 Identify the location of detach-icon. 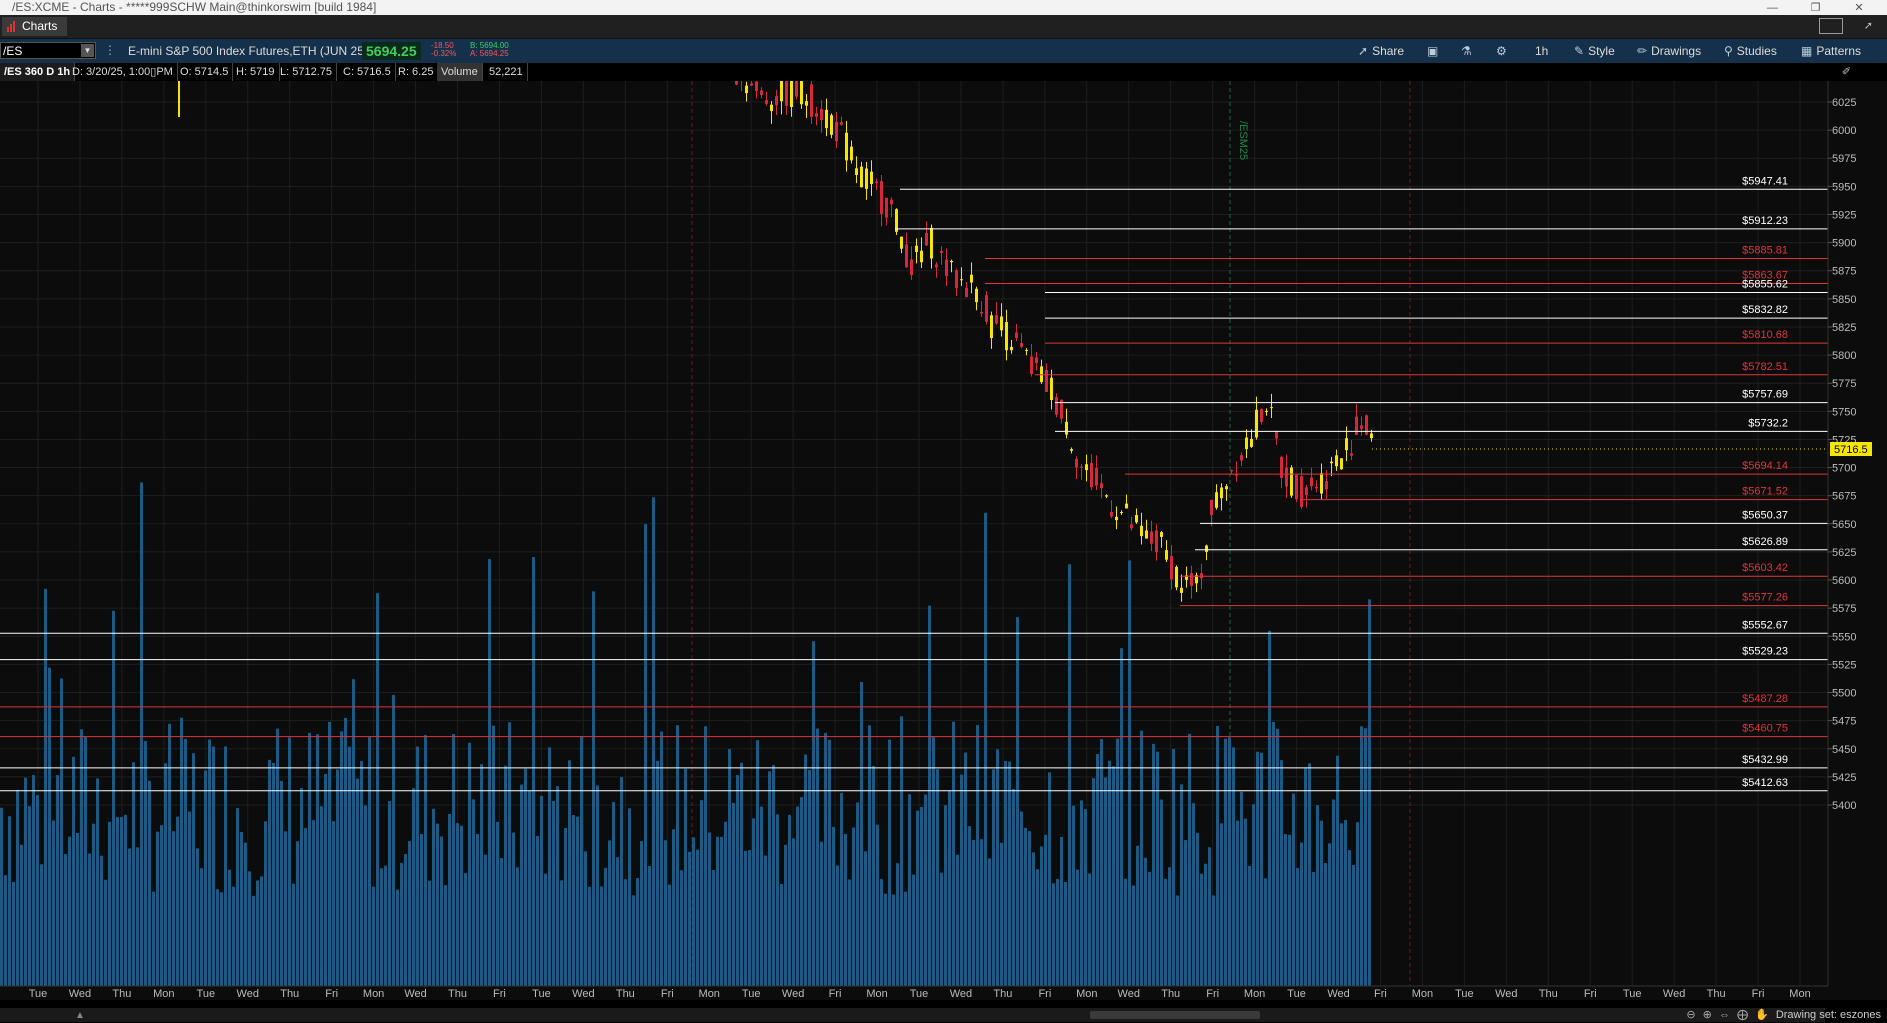
(1830, 26).